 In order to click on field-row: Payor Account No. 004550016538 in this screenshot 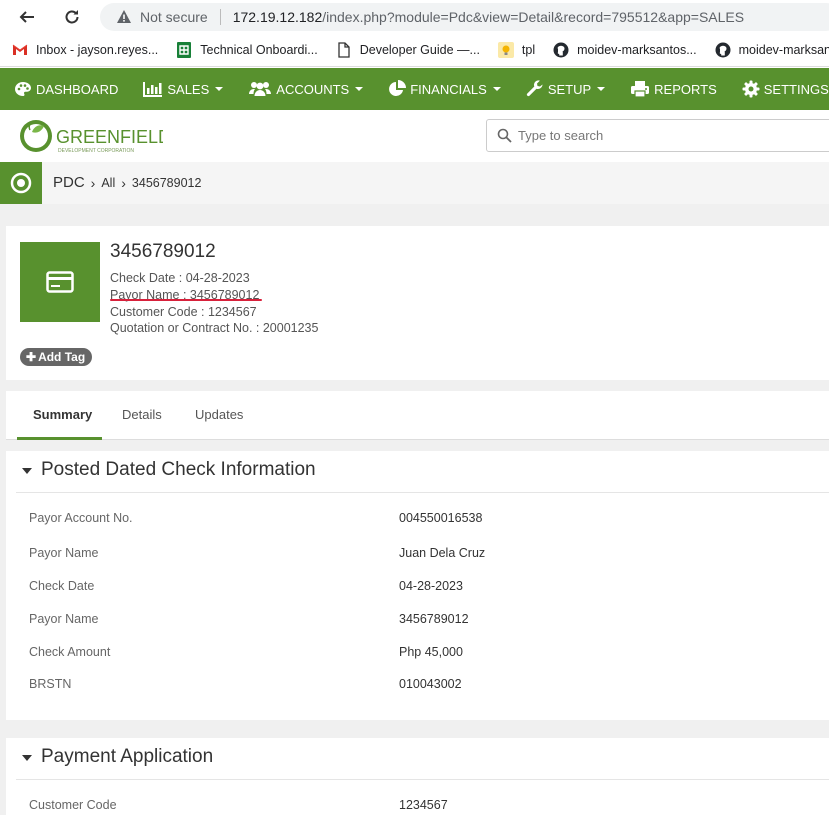, I will do `click(417, 521)`.